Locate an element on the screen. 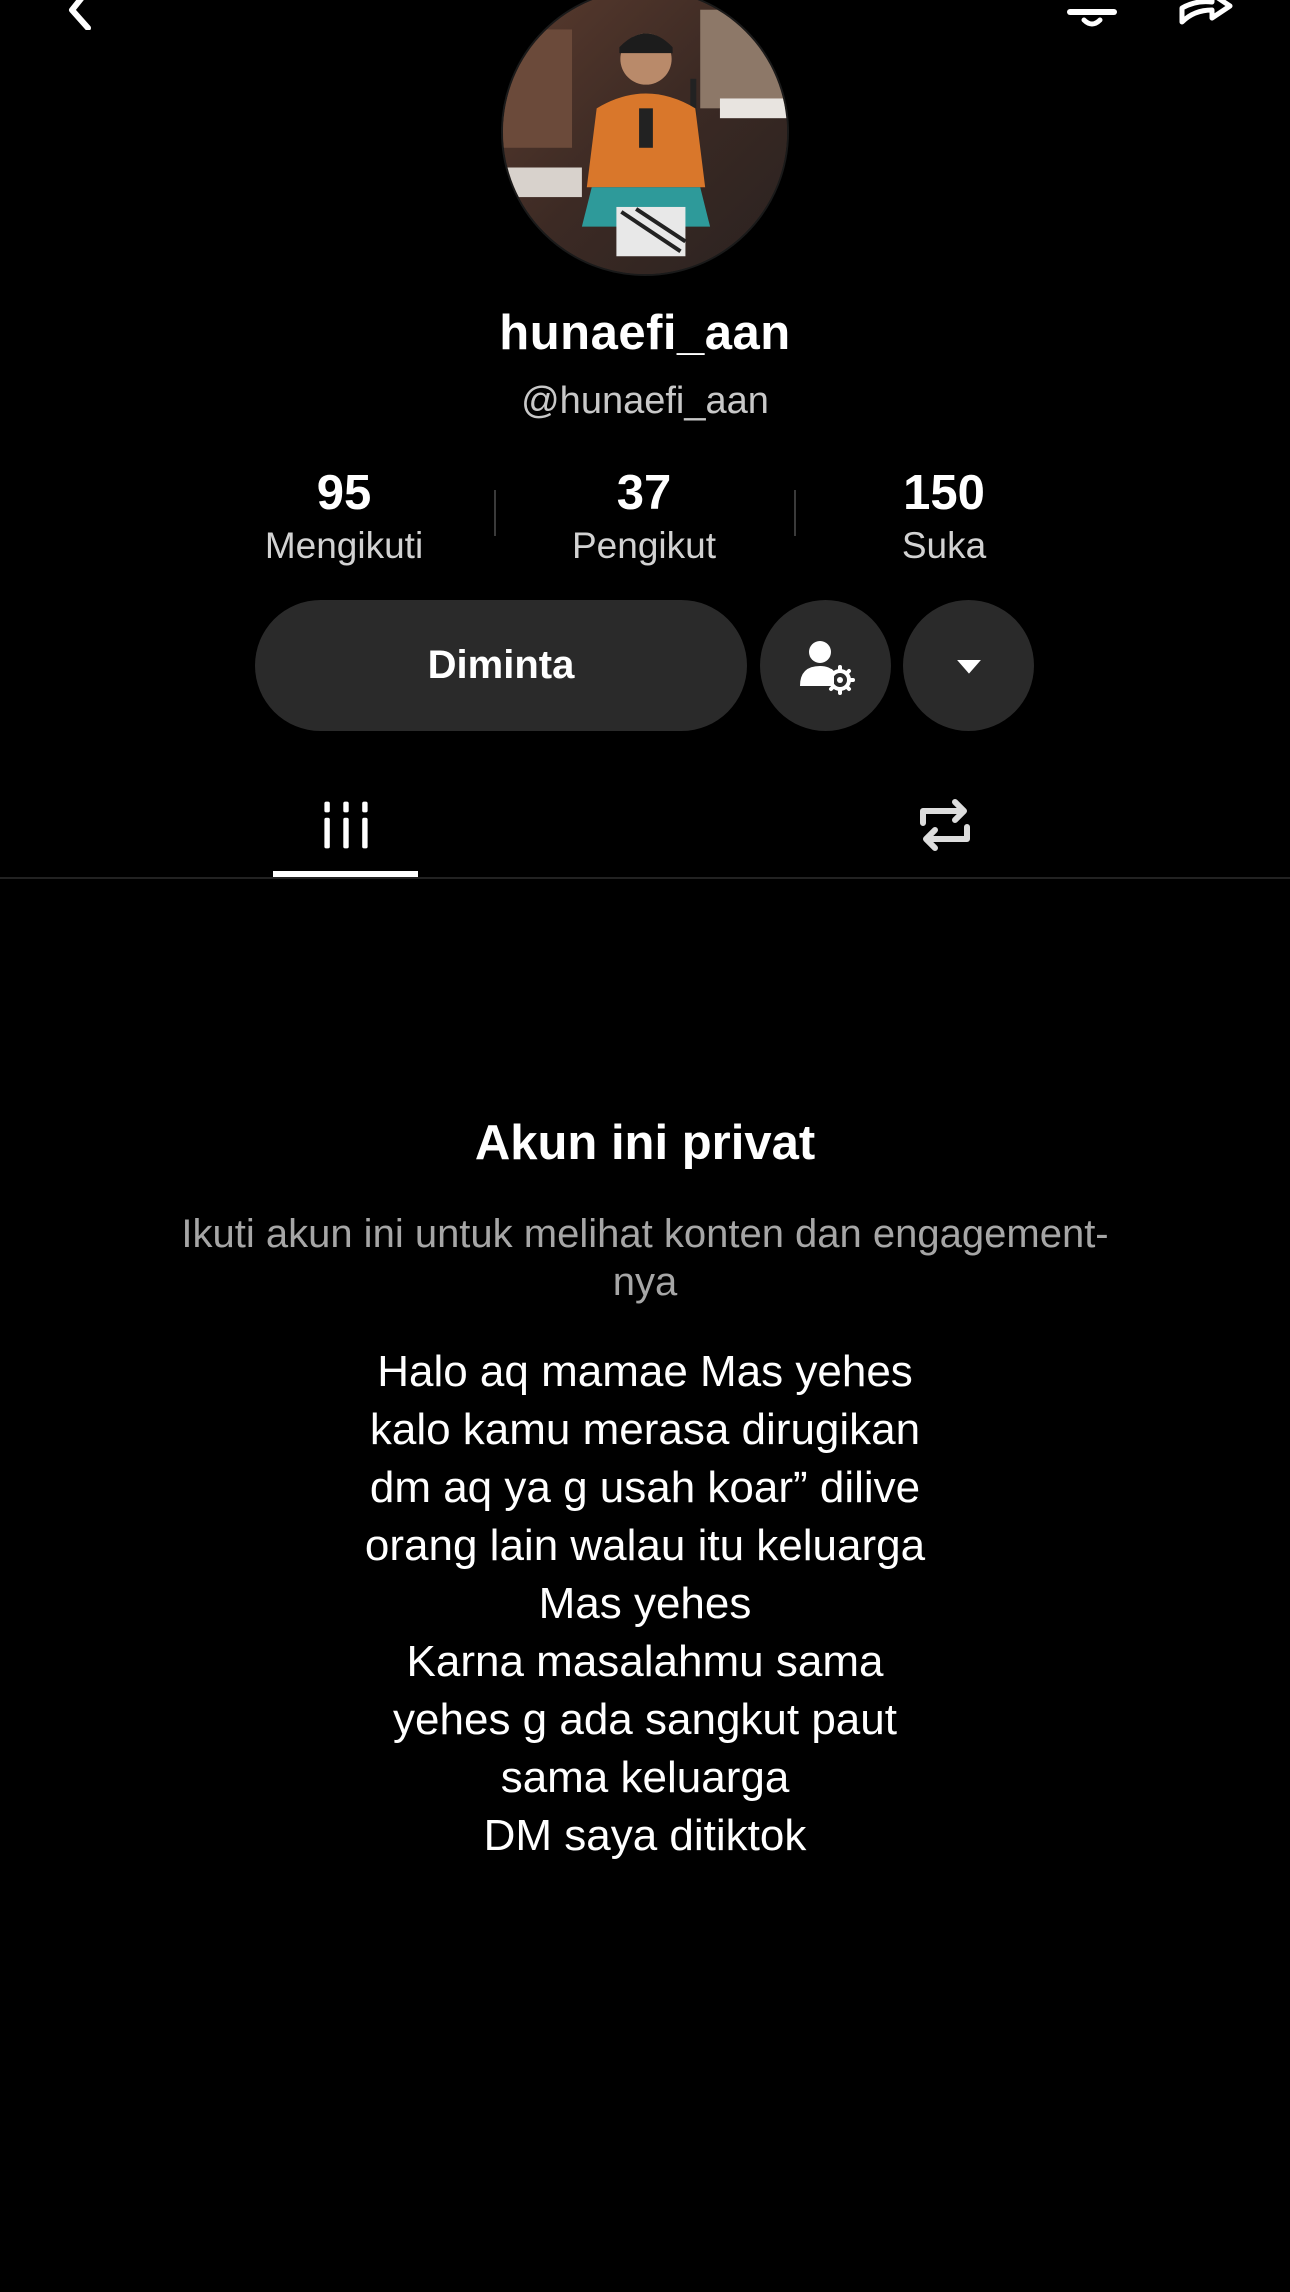  dropdown-button is located at coordinates (968, 665).